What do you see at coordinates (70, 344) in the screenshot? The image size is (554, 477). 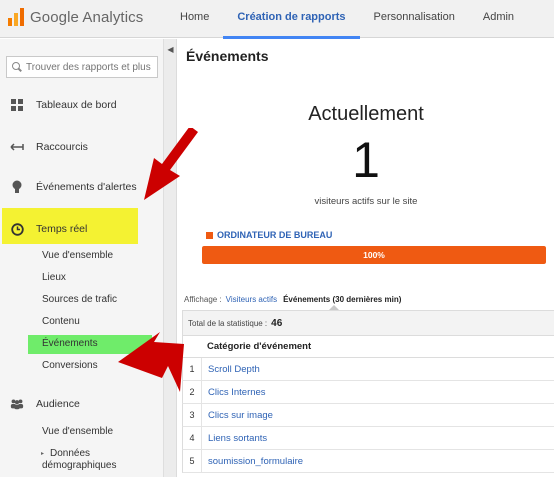 I see `sidebar-subitem-events: Événements` at bounding box center [70, 344].